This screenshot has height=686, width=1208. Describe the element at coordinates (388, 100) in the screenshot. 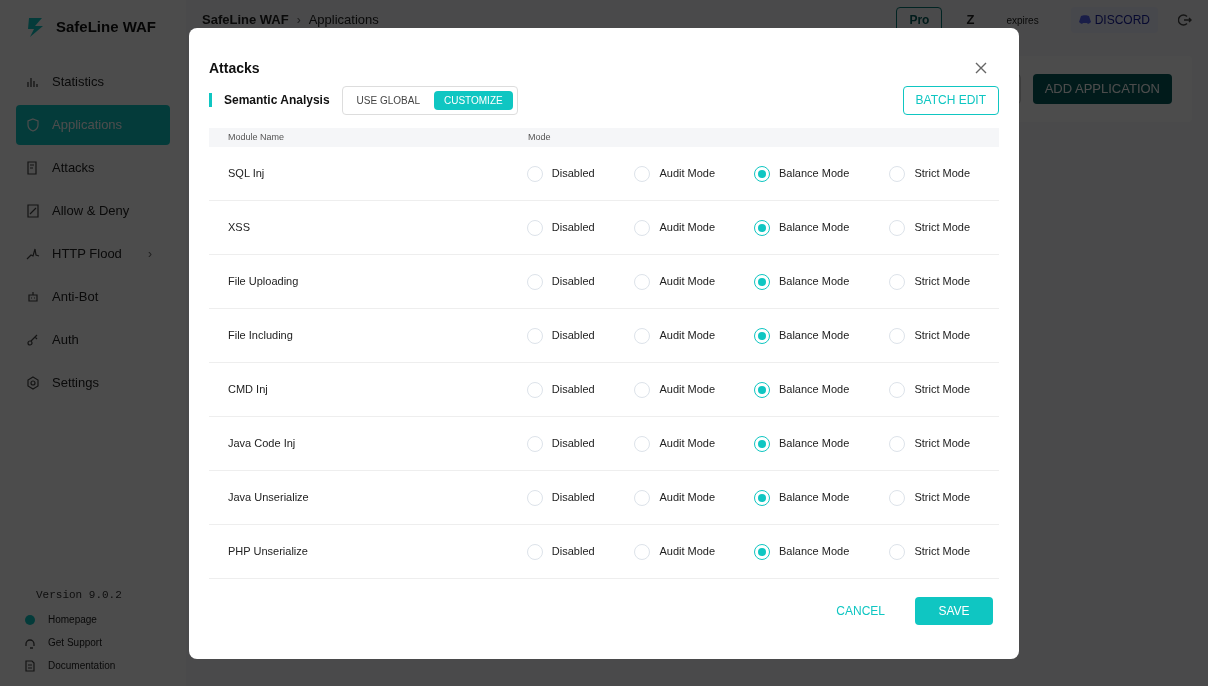

I see `toggle-option: USE GLOBAL` at that location.